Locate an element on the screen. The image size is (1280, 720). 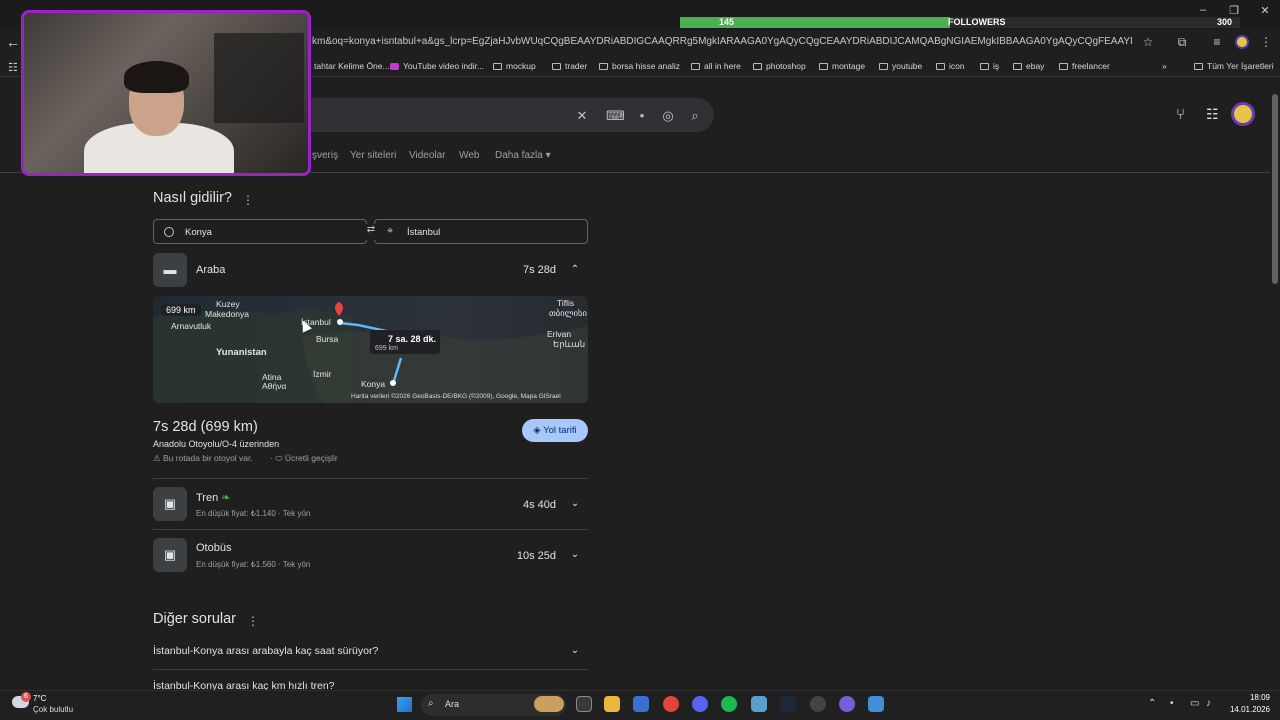
steam-icon is located at coordinates (788, 704).